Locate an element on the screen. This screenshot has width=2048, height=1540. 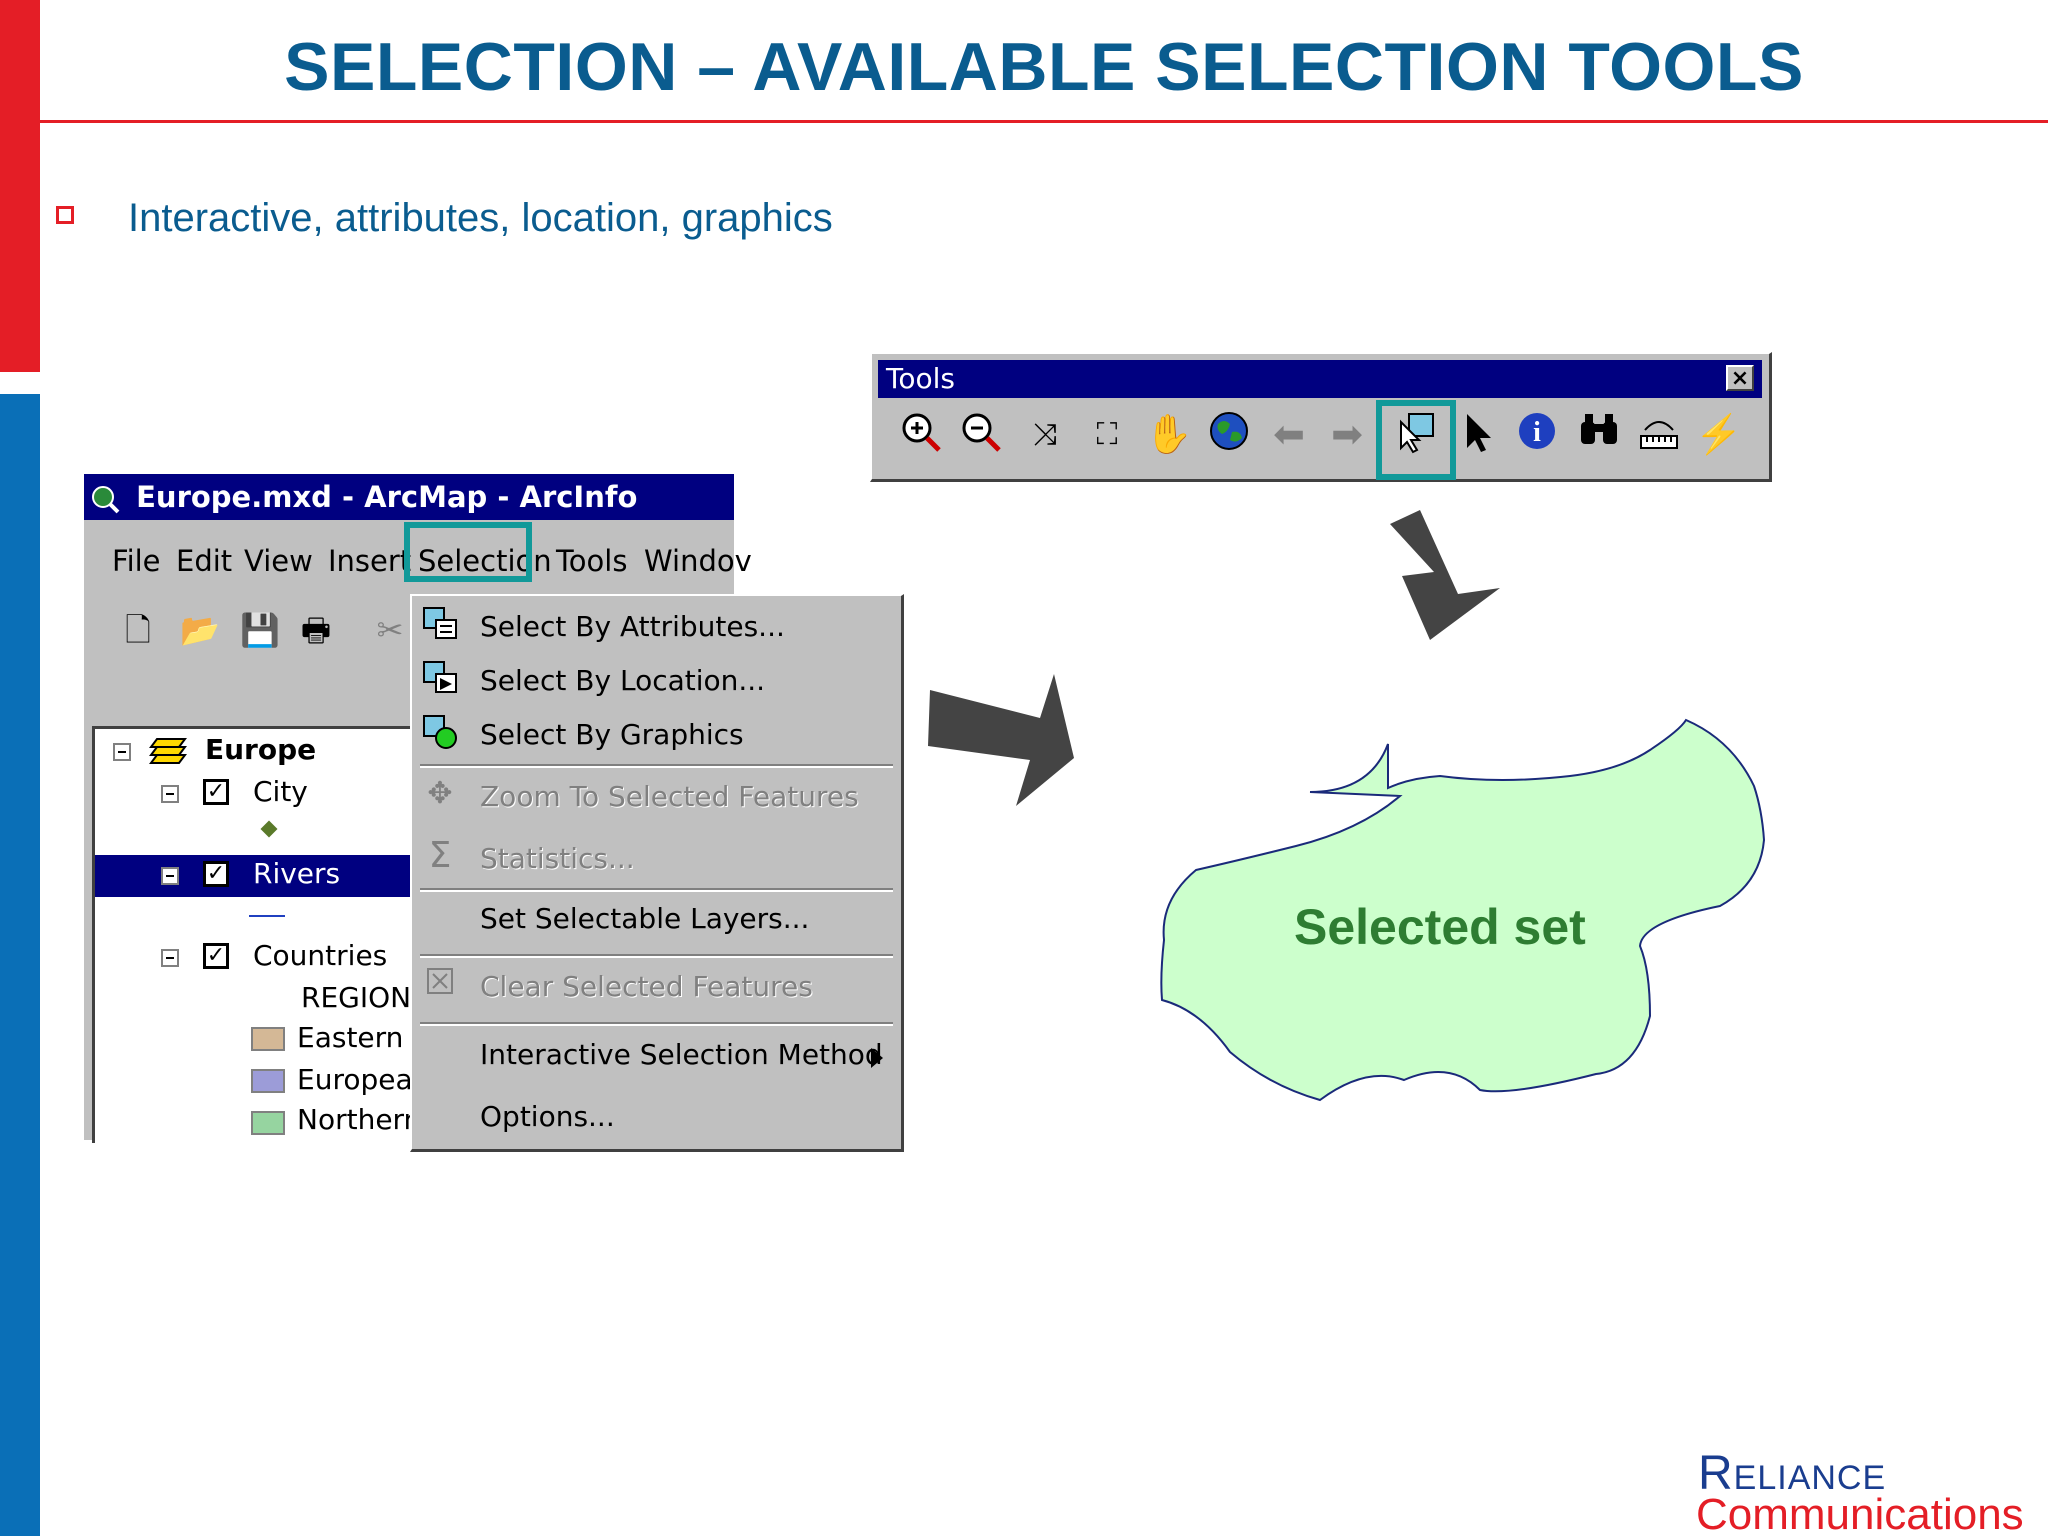
menu-file: File is located at coordinates (136, 561).